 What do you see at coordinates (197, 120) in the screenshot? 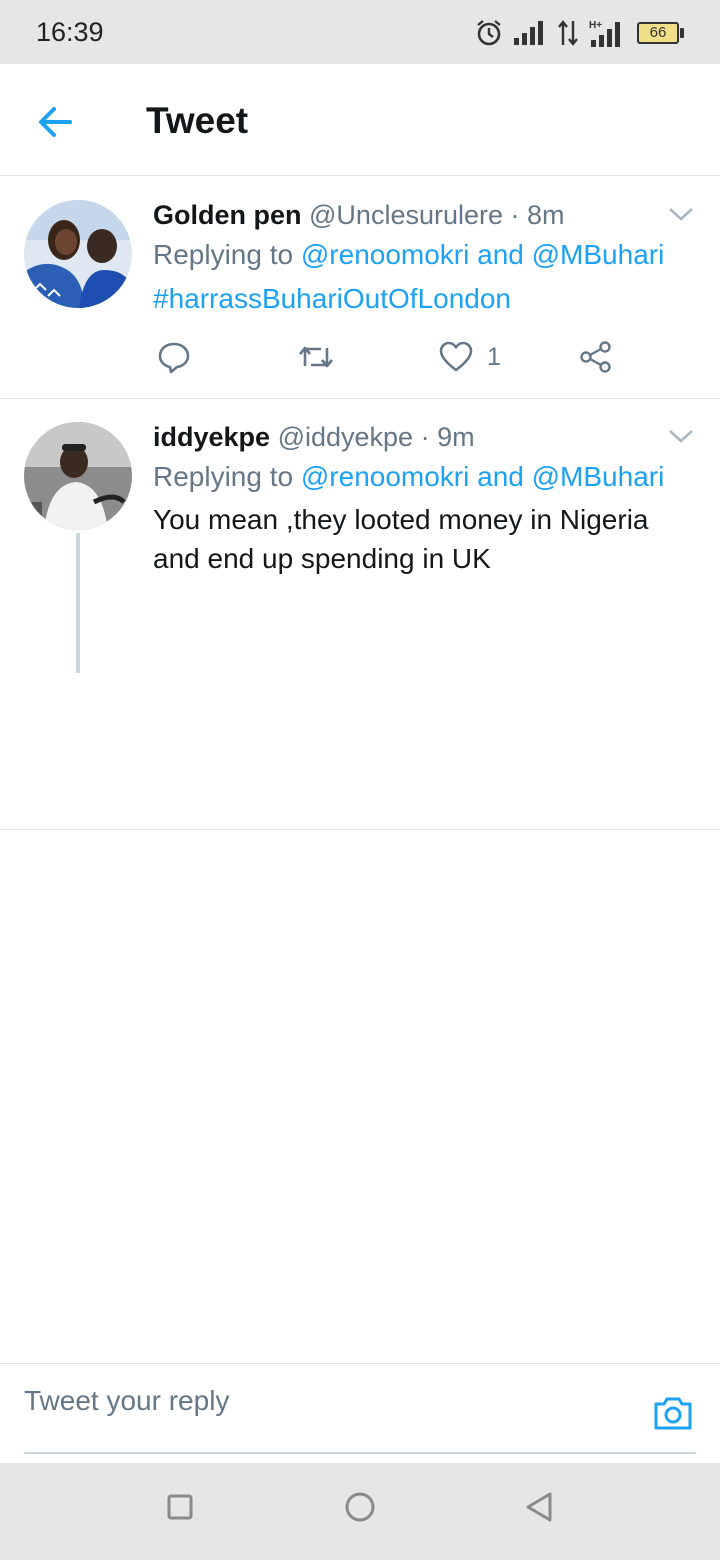
I see `page-title: Tweet` at bounding box center [197, 120].